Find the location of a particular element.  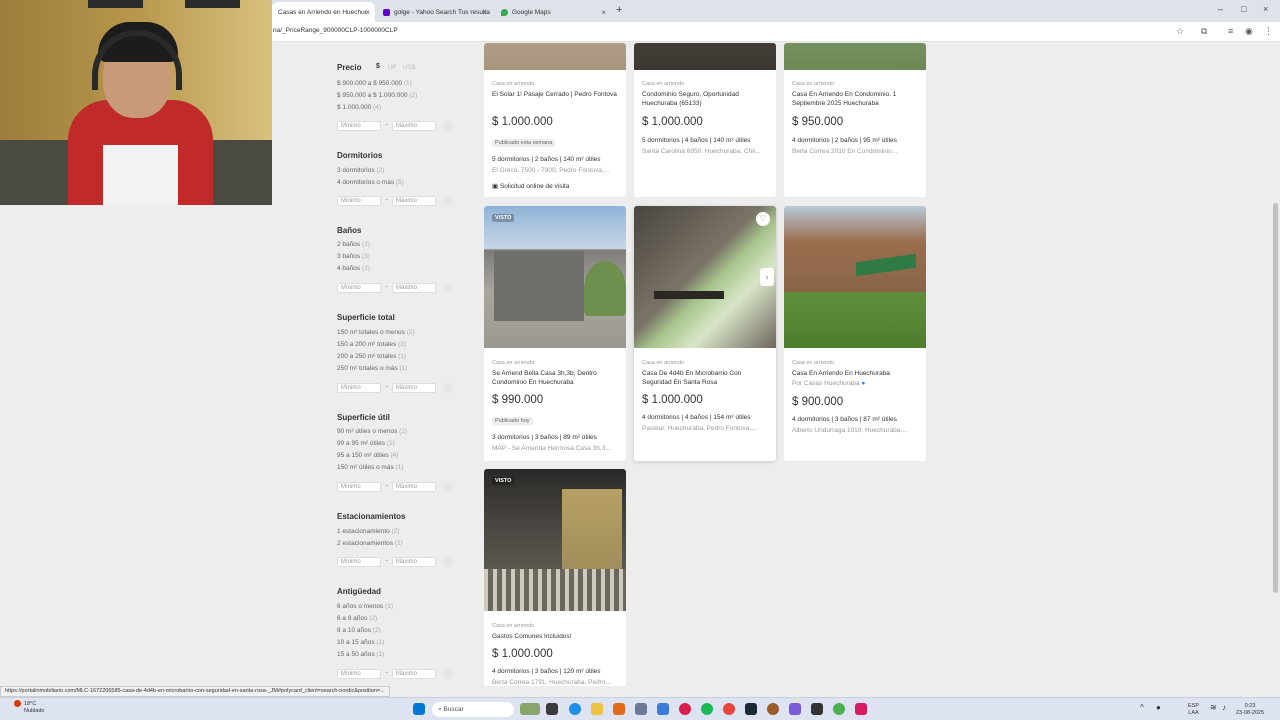

volume-icon: ♪ is located at coordinates (1224, 708).